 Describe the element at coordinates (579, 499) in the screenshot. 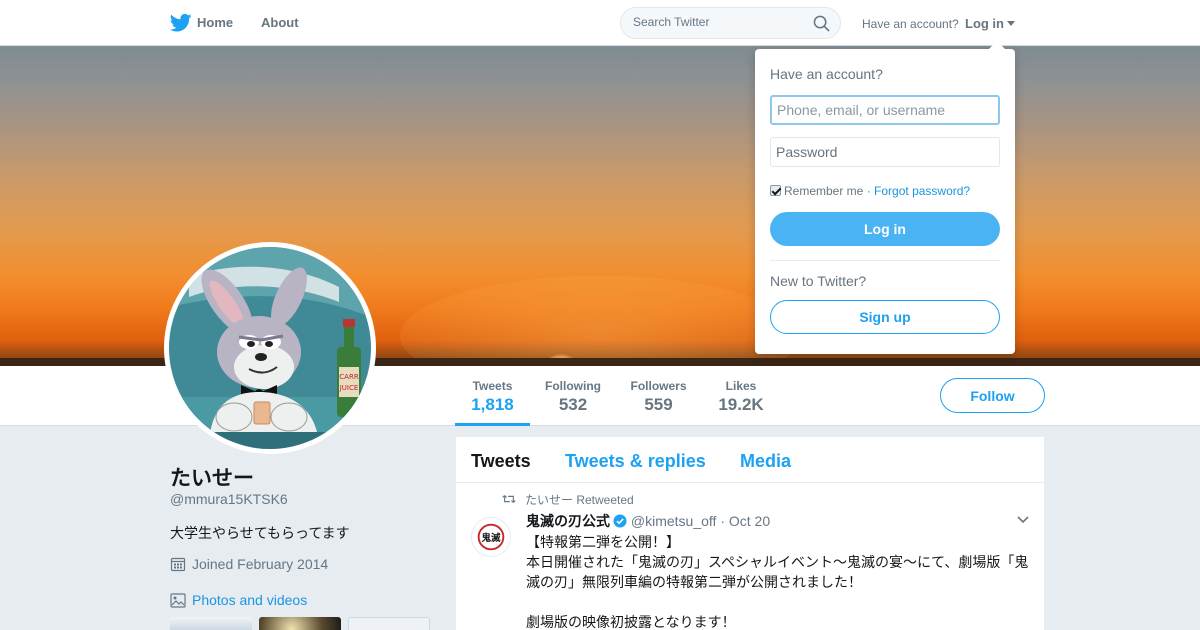

I see `retweet-context: たいせー Retweeted` at that location.